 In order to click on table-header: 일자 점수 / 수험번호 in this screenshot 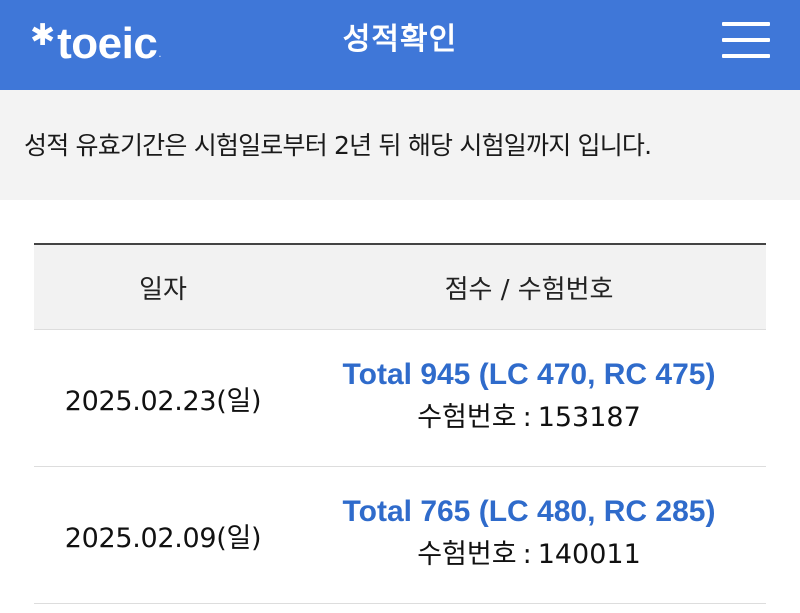, I will do `click(400, 286)`.